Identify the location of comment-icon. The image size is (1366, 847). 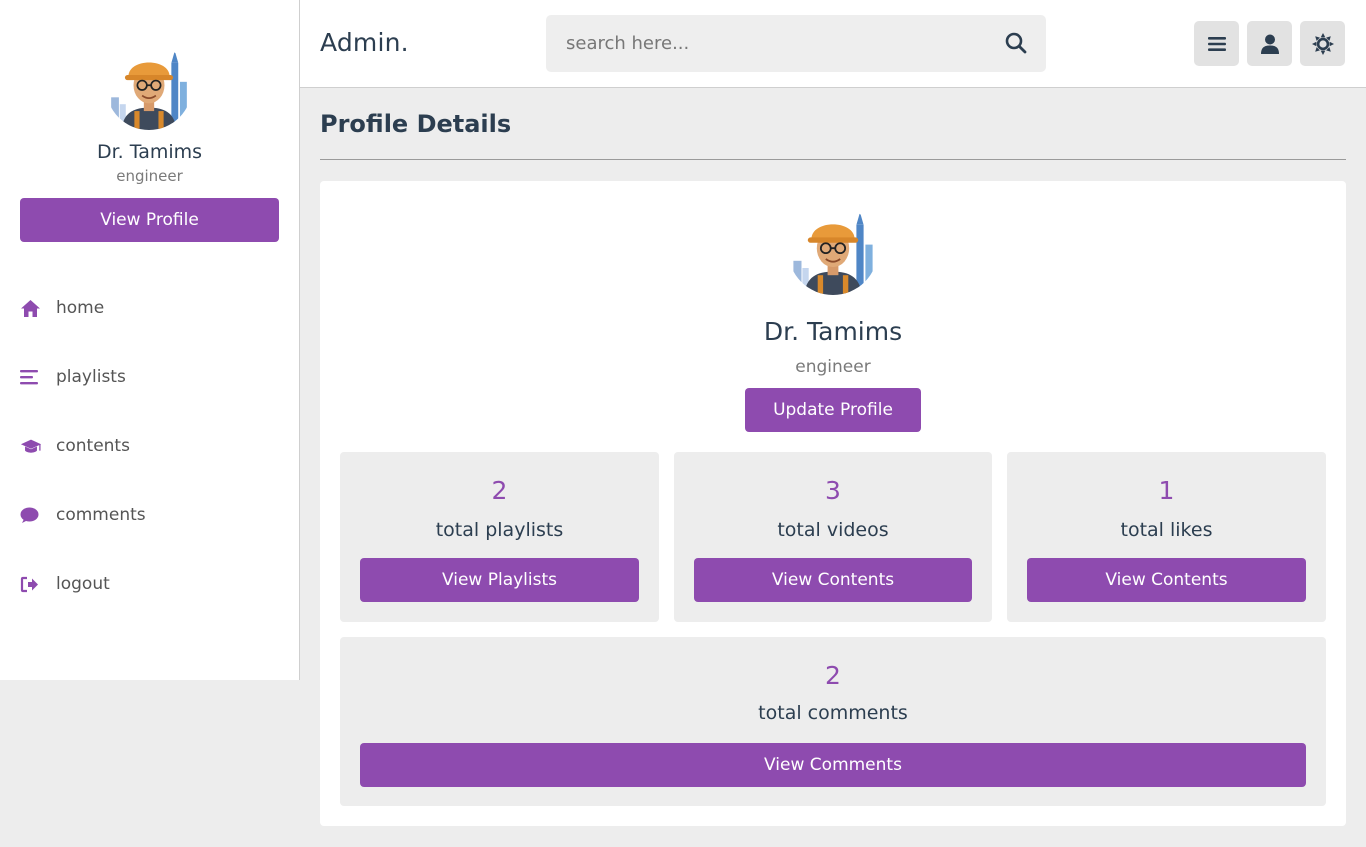
(31, 515).